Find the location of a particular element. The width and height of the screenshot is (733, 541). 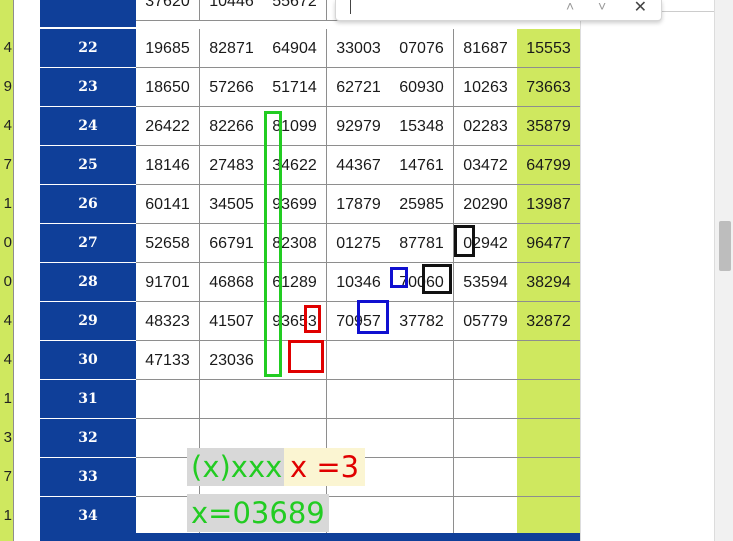

table-cell: 19685 is located at coordinates (168, 48).